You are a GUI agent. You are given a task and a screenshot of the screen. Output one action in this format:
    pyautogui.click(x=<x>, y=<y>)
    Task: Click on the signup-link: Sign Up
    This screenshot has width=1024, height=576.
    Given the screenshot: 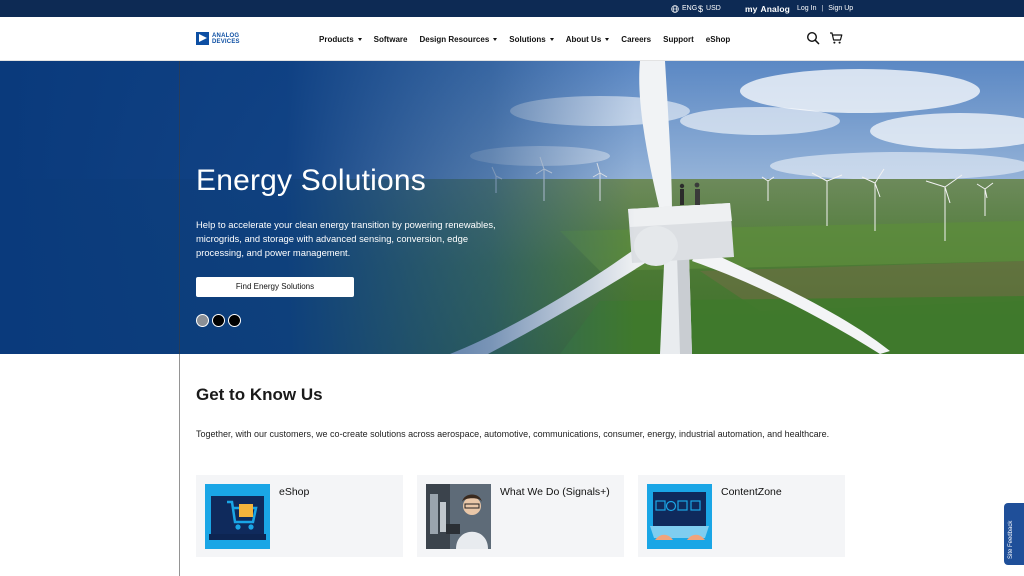 What is the action you would take?
    pyautogui.click(x=840, y=8)
    